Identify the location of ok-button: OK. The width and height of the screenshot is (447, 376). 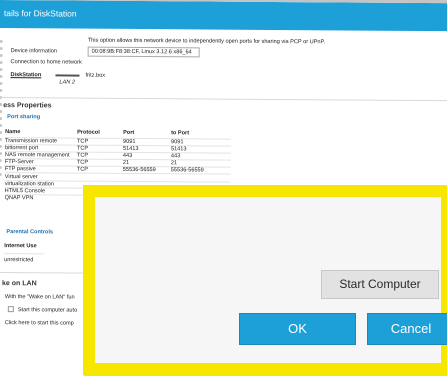
(297, 329).